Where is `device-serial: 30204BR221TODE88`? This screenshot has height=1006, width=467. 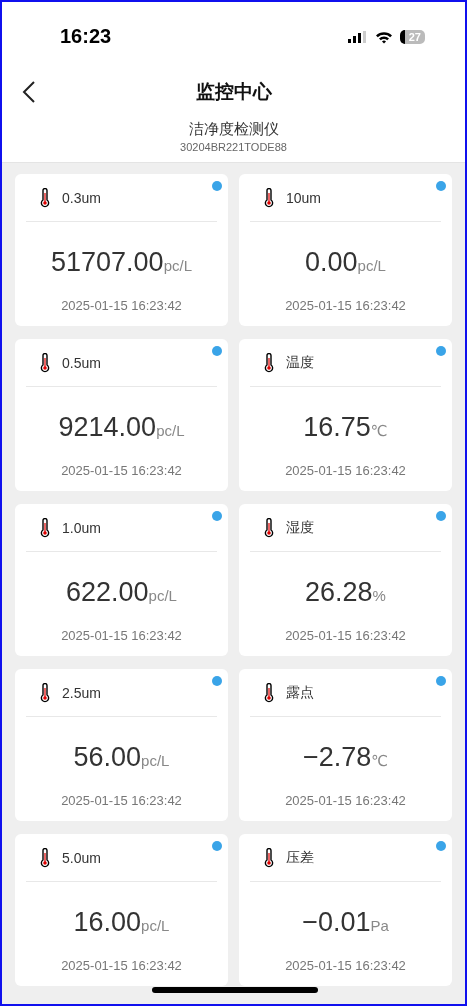
device-serial: 30204BR221TODE88 is located at coordinates (233, 147).